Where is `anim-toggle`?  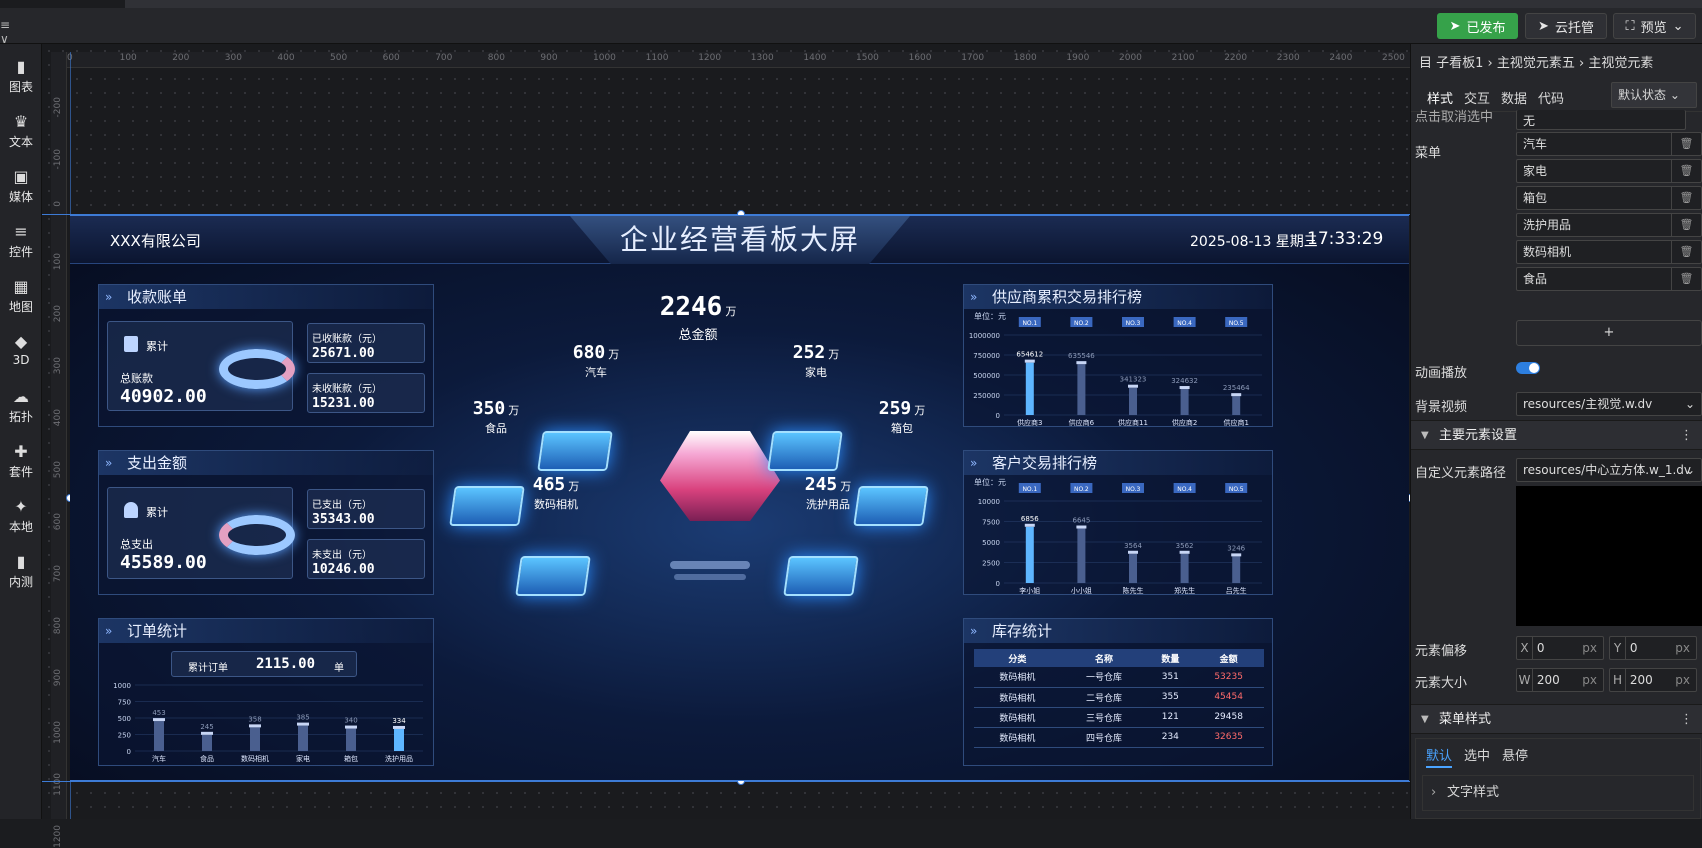
anim-toggle is located at coordinates (1528, 368).